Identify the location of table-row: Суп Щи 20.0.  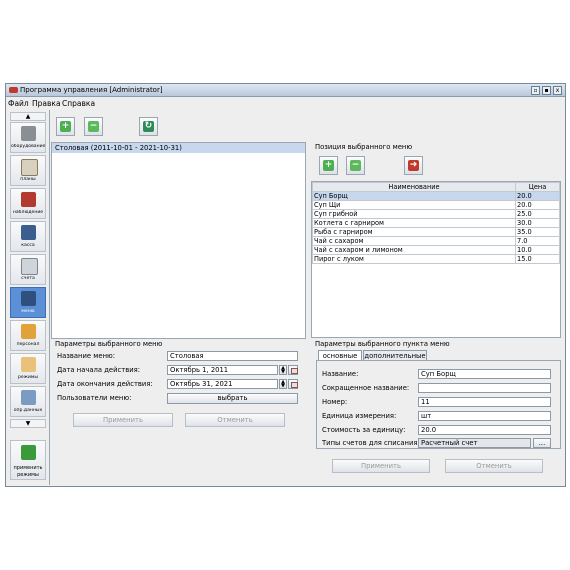
(436, 205).